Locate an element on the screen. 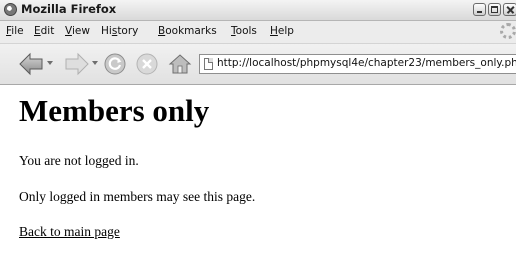  menu-tools: Tools is located at coordinates (244, 31).